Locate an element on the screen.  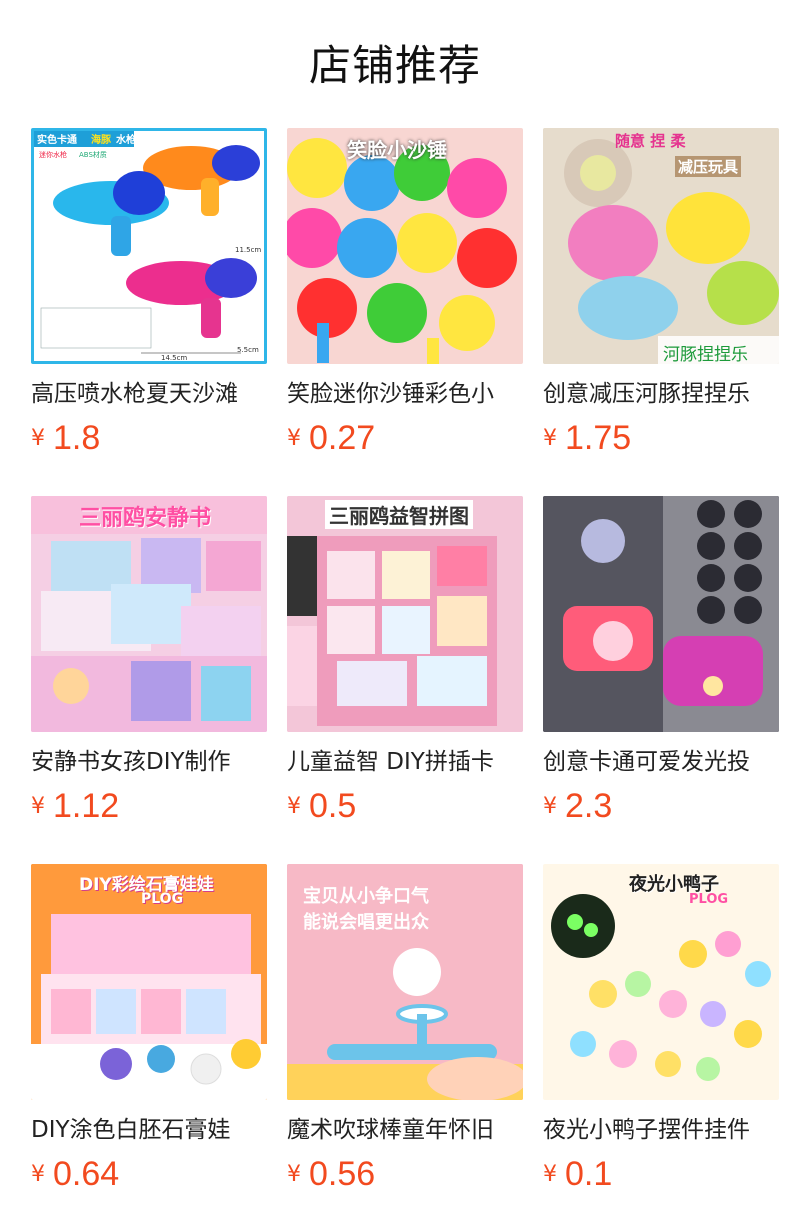
product-name: 笑脸迷你沙锤彩色小 is located at coordinates (405, 394).